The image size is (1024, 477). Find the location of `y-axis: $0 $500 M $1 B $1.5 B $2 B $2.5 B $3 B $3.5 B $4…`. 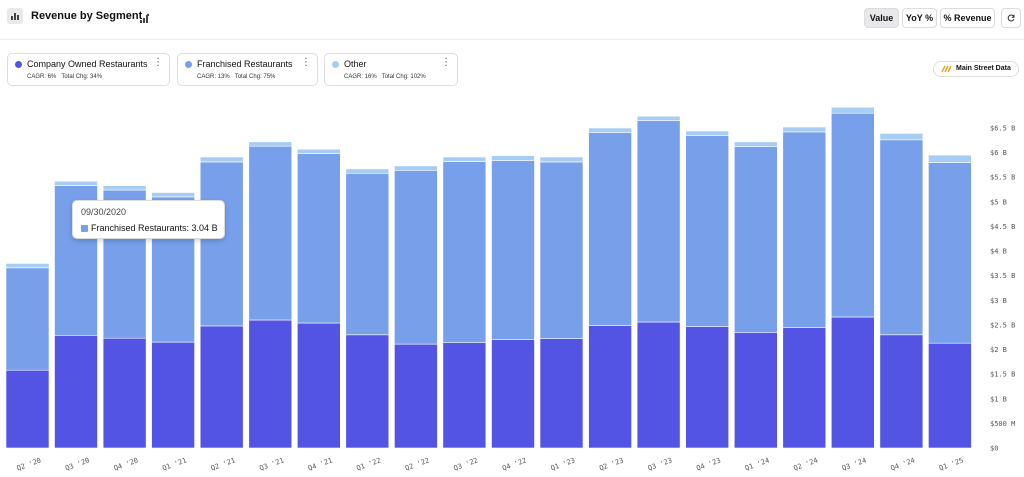

y-axis: $0 $500 M $1 B $1.5 B $2 B $2.5 B $3 B $3.5 B $4… is located at coordinates (1002, 289).